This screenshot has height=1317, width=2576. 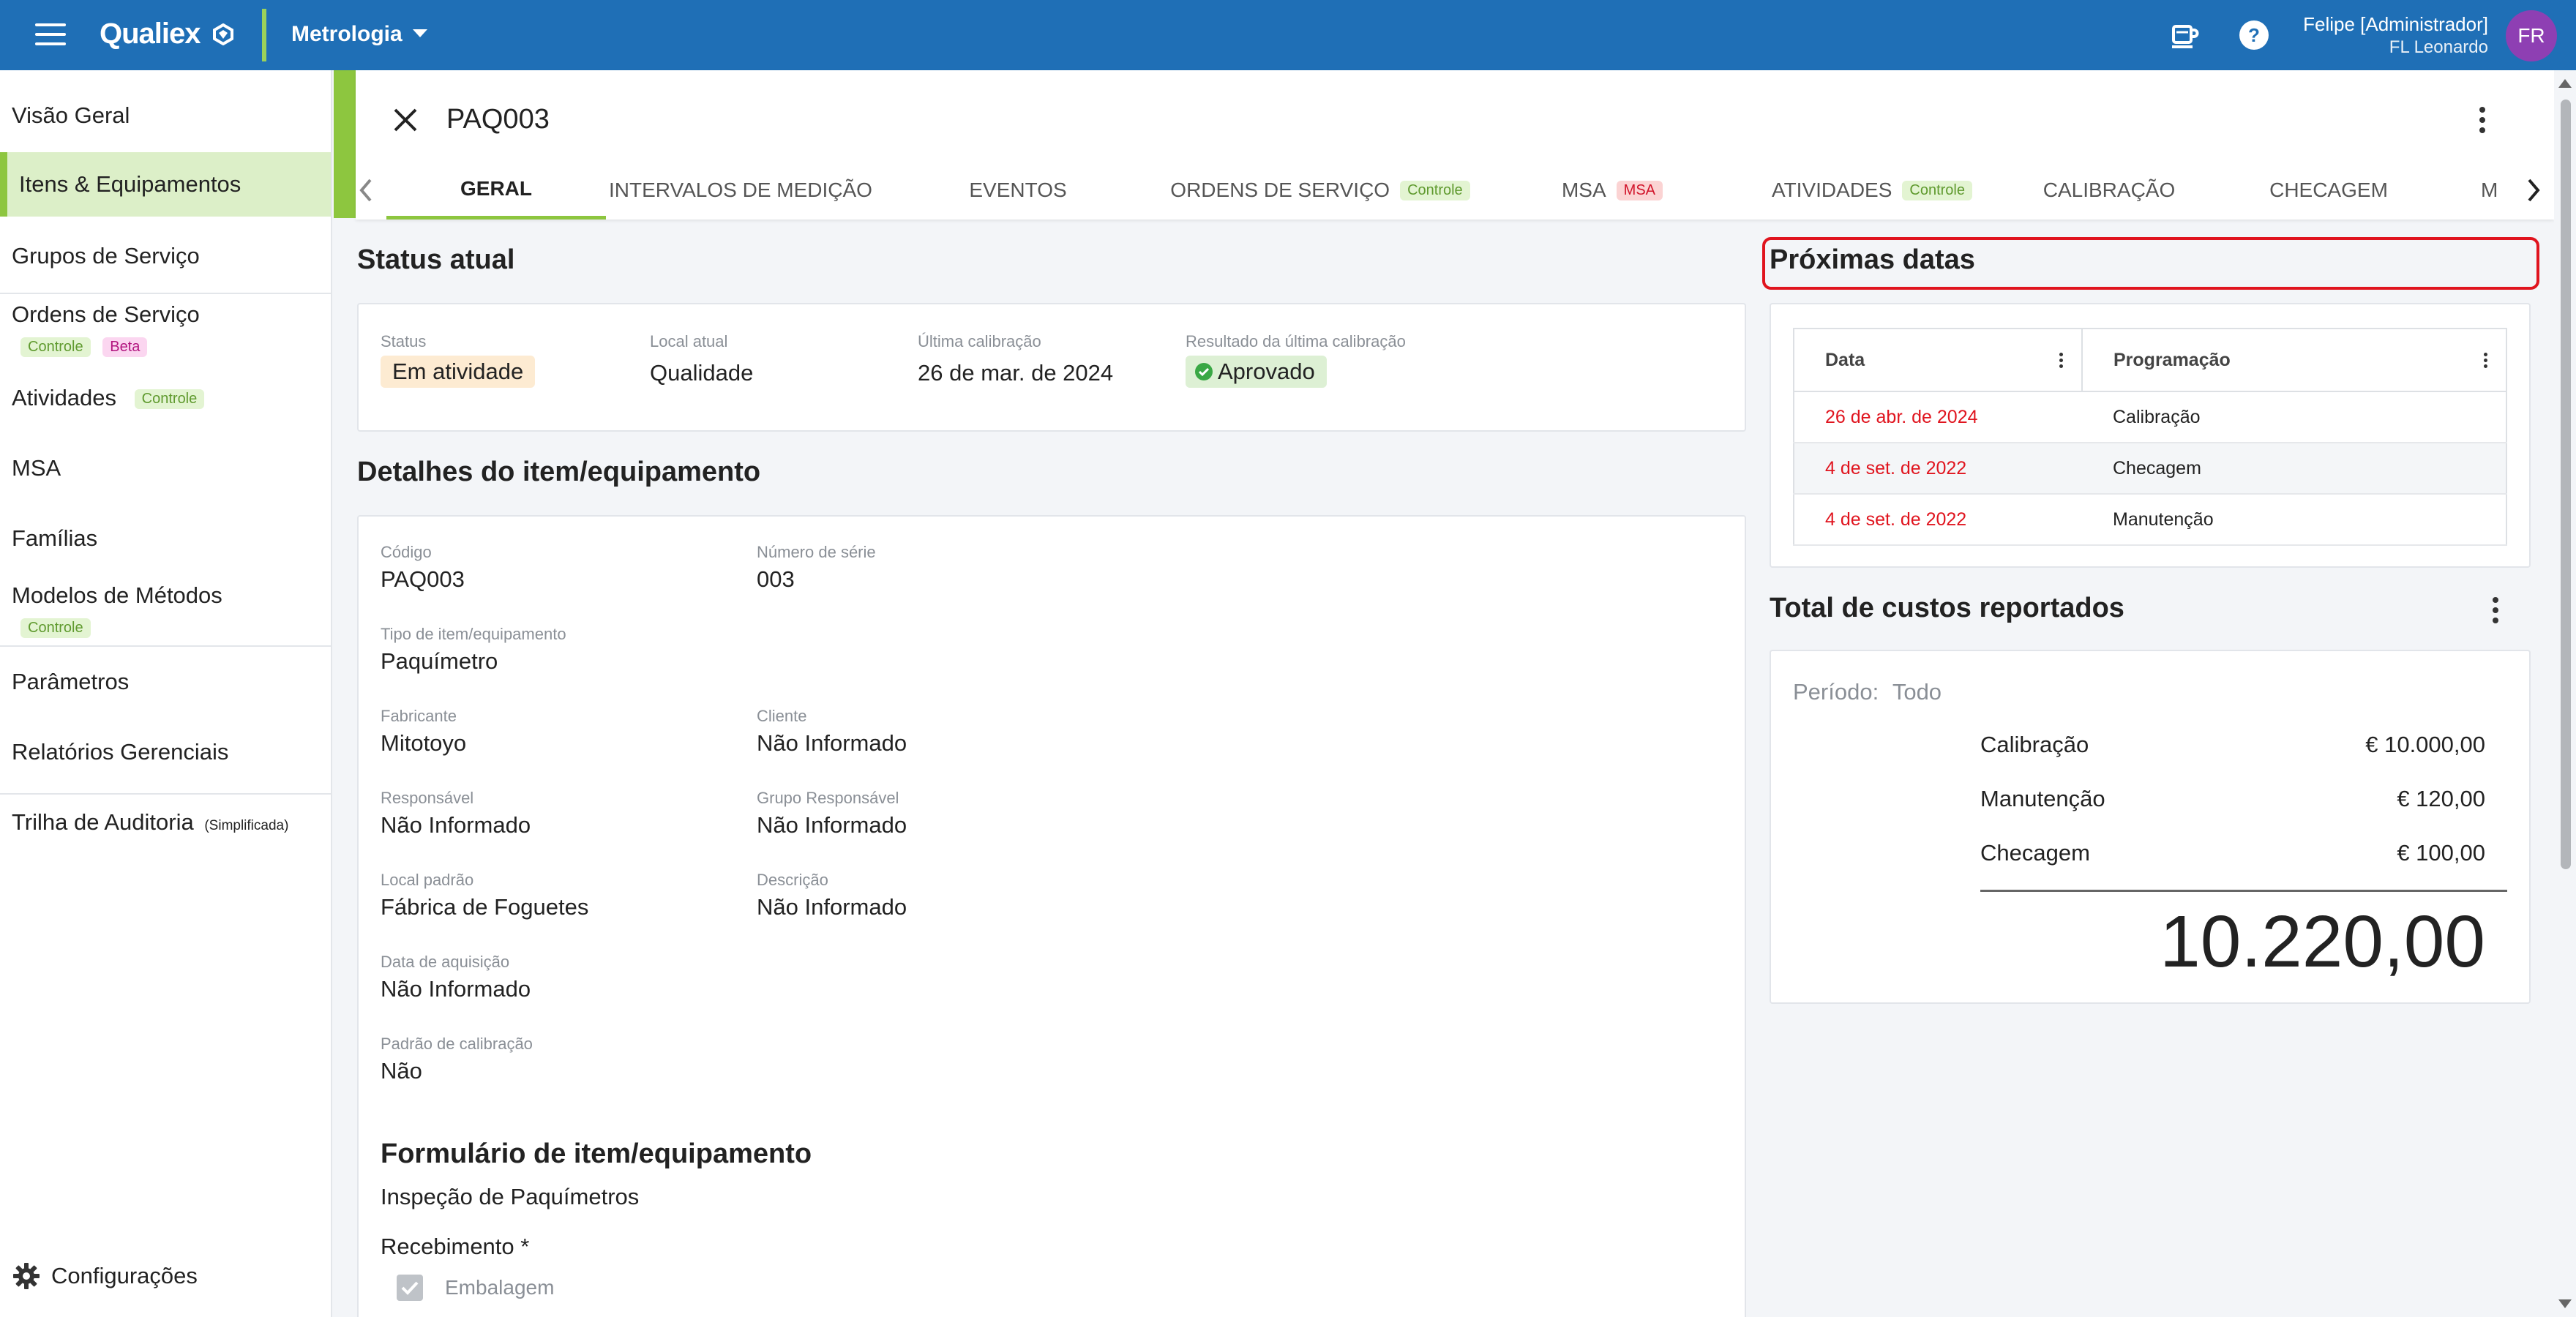 I want to click on column-header-data: Data, so click(x=1938, y=360).